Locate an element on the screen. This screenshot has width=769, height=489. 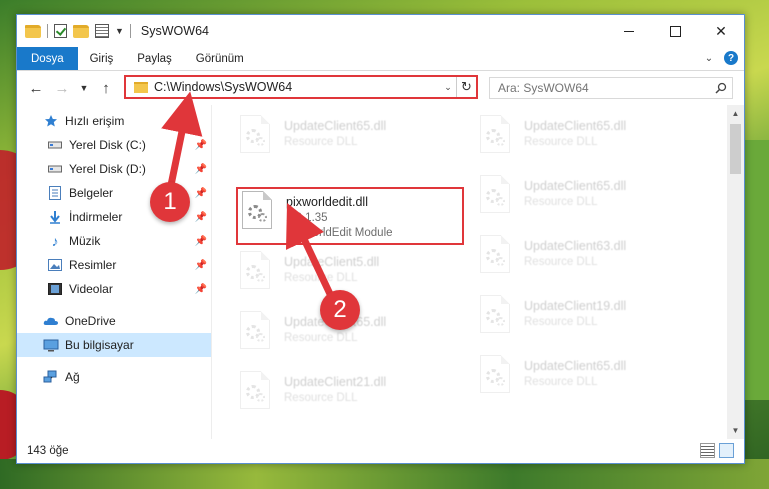
ribbon-tabs: Dosya Giriş Paylaş Görünüm ⌄ ? is located at coordinates (380, 59).